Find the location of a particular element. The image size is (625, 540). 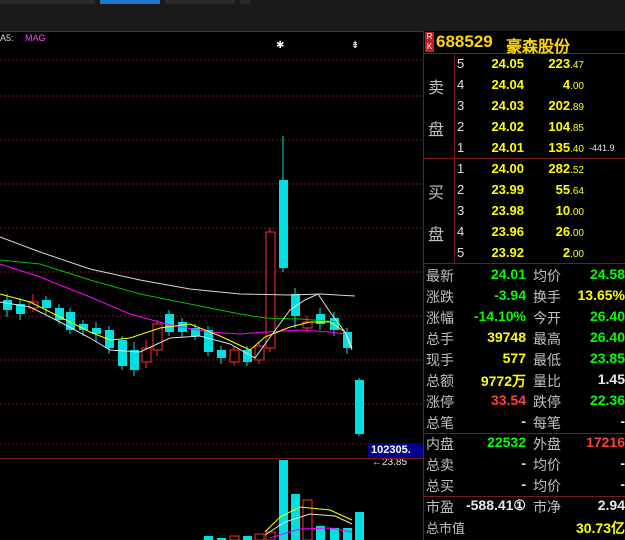

order-volume: 10.00 is located at coordinates (569, 210).